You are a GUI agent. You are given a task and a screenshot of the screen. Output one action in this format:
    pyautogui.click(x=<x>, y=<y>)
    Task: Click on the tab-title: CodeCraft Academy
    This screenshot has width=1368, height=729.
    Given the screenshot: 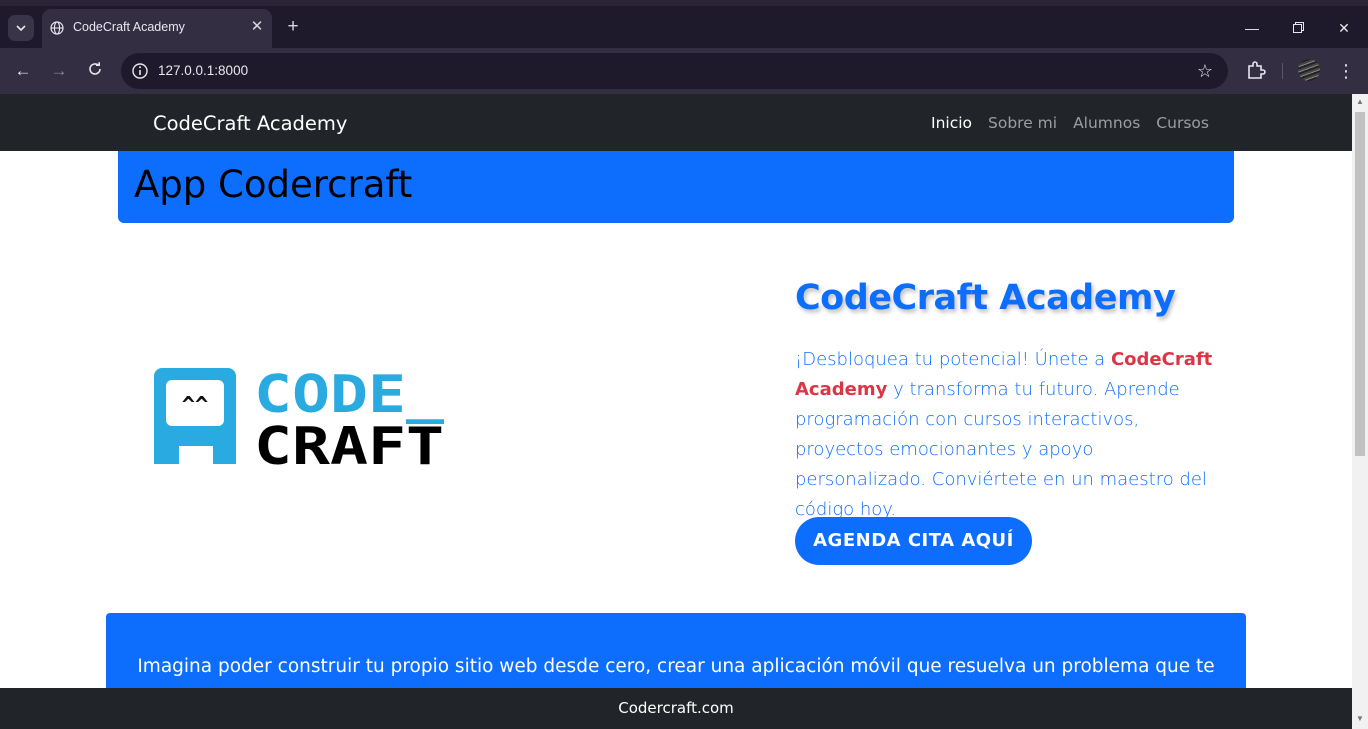 What is the action you would take?
    pyautogui.click(x=129, y=27)
    